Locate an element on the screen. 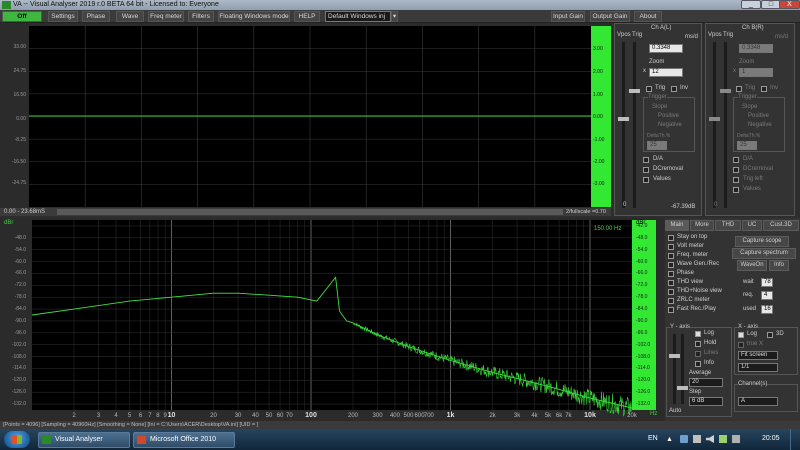  wave-on-button: WaveOn is located at coordinates (752, 265).